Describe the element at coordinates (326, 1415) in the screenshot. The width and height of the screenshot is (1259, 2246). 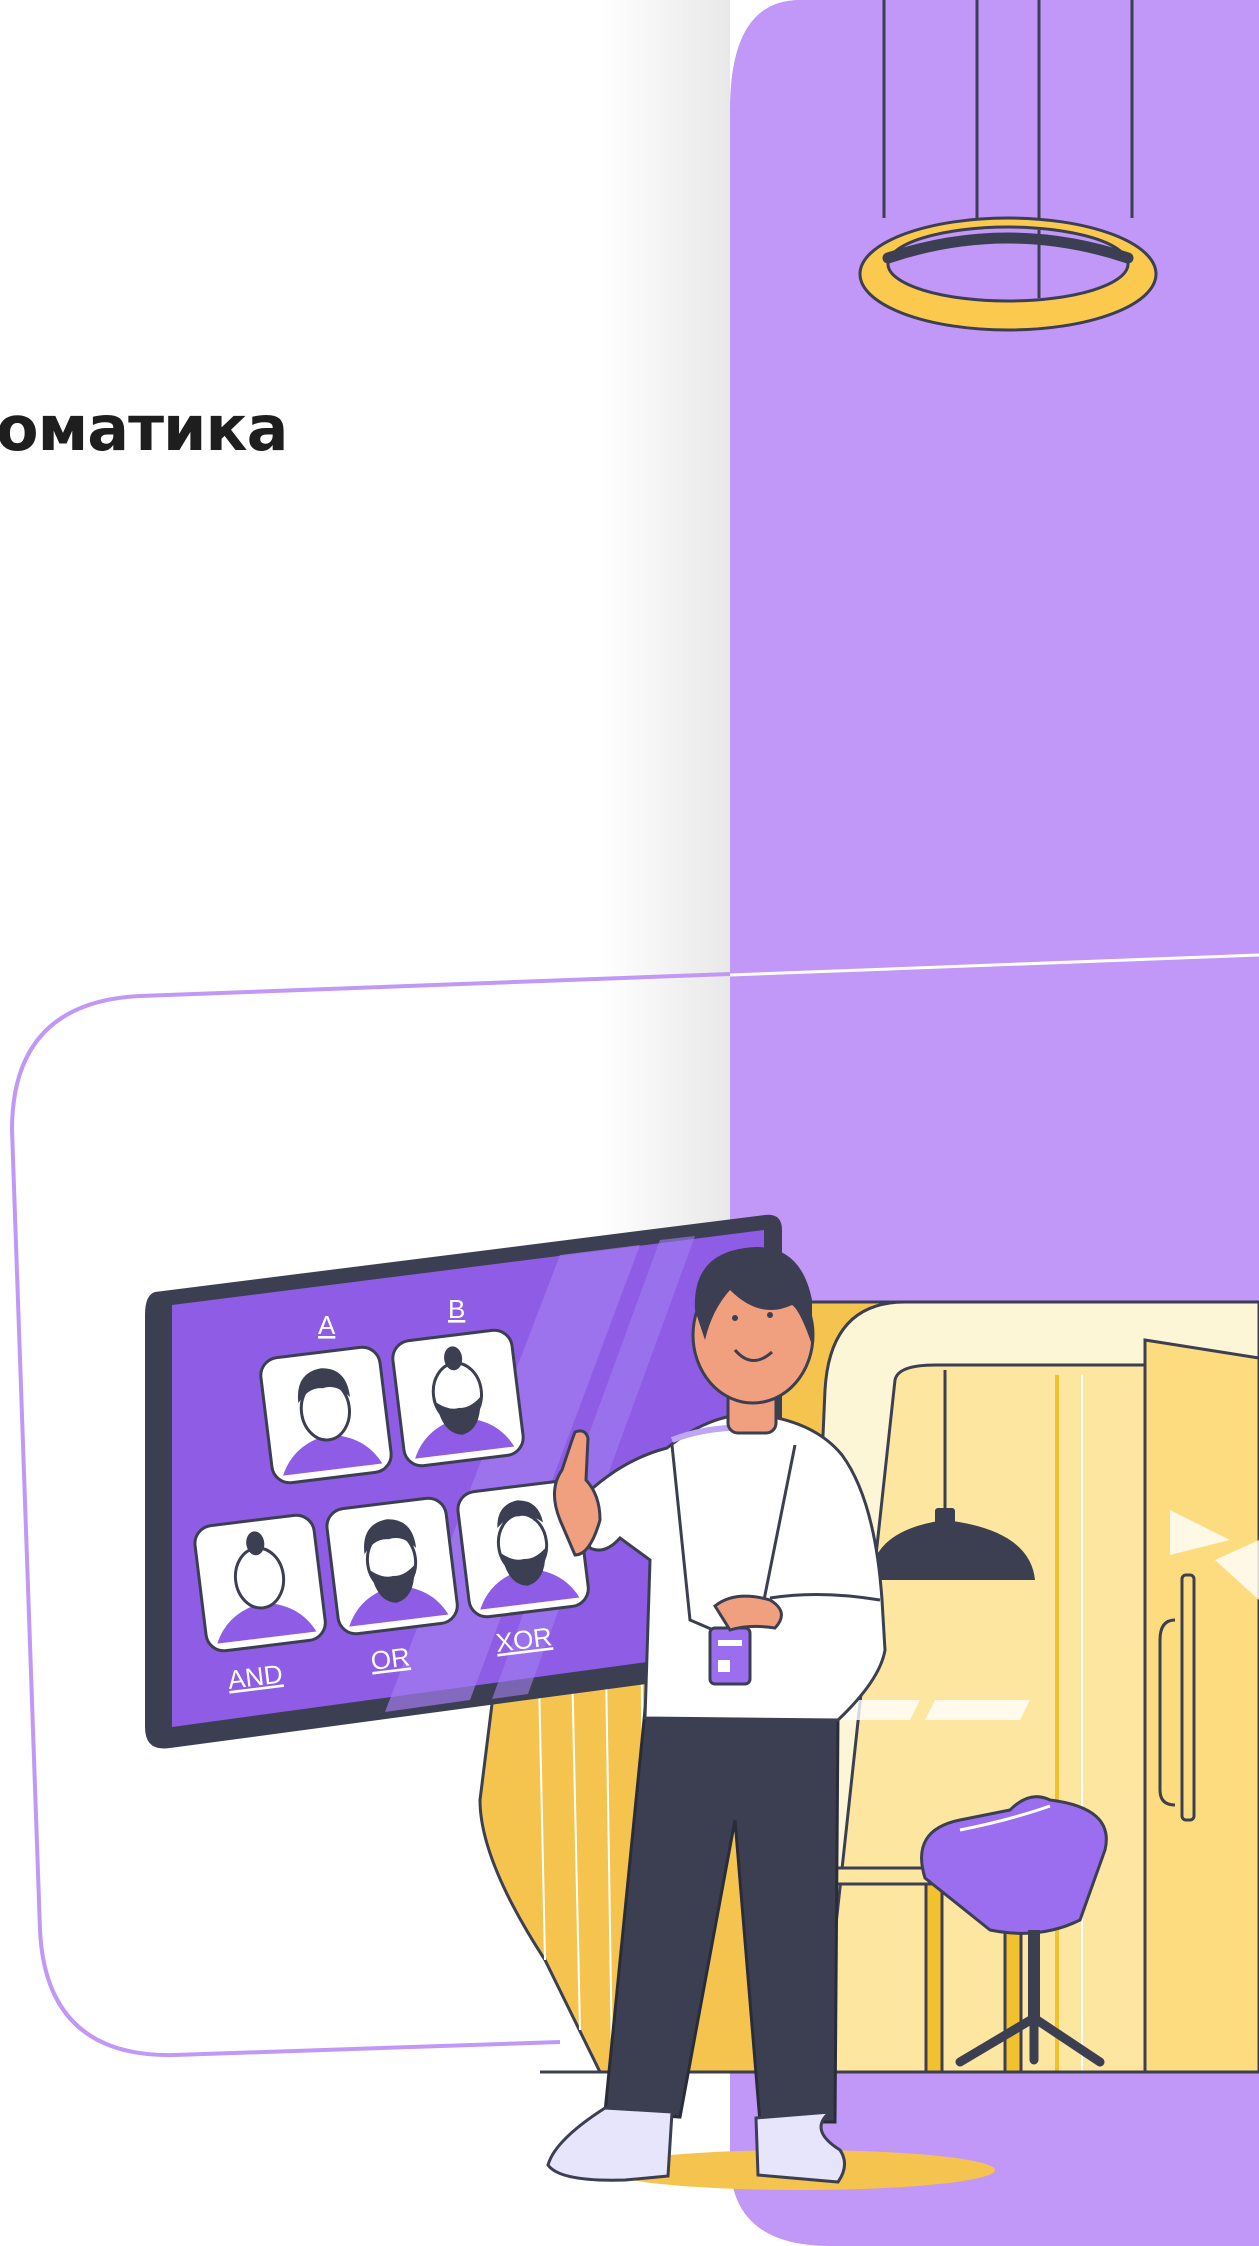
I see `avatar-a` at that location.